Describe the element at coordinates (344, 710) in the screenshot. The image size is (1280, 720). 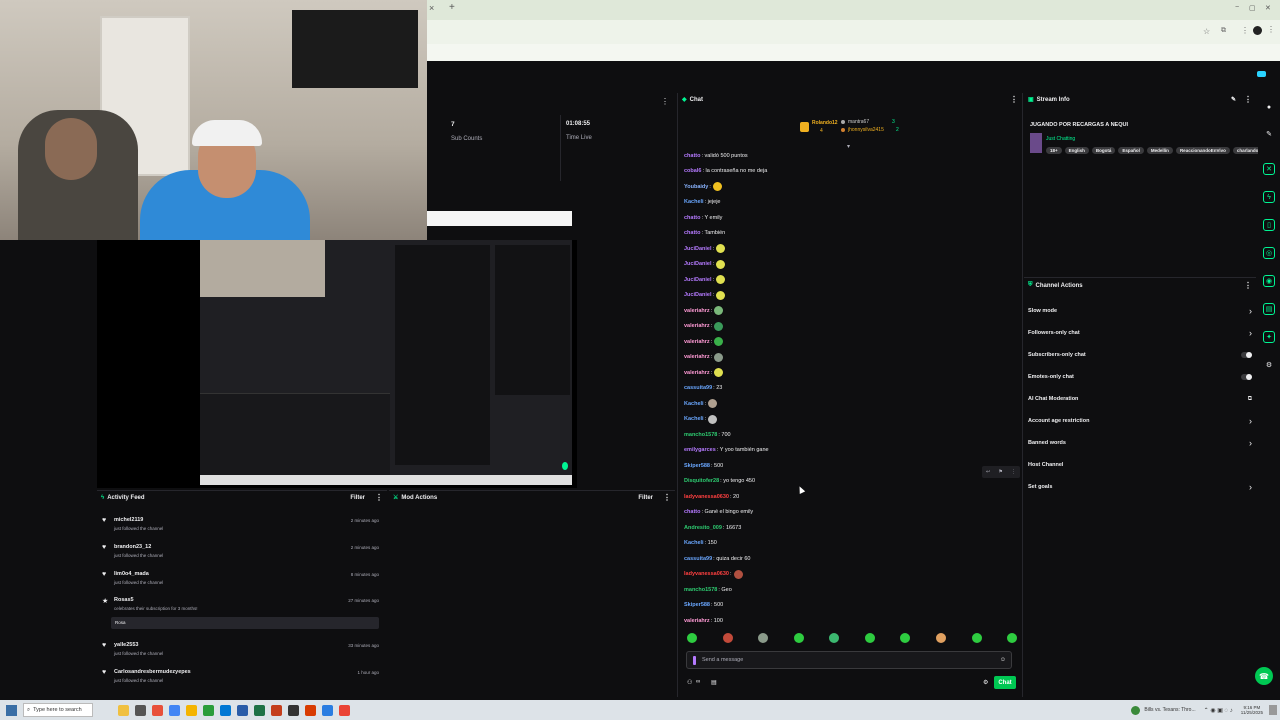
I see `chrome-active-icon` at that location.